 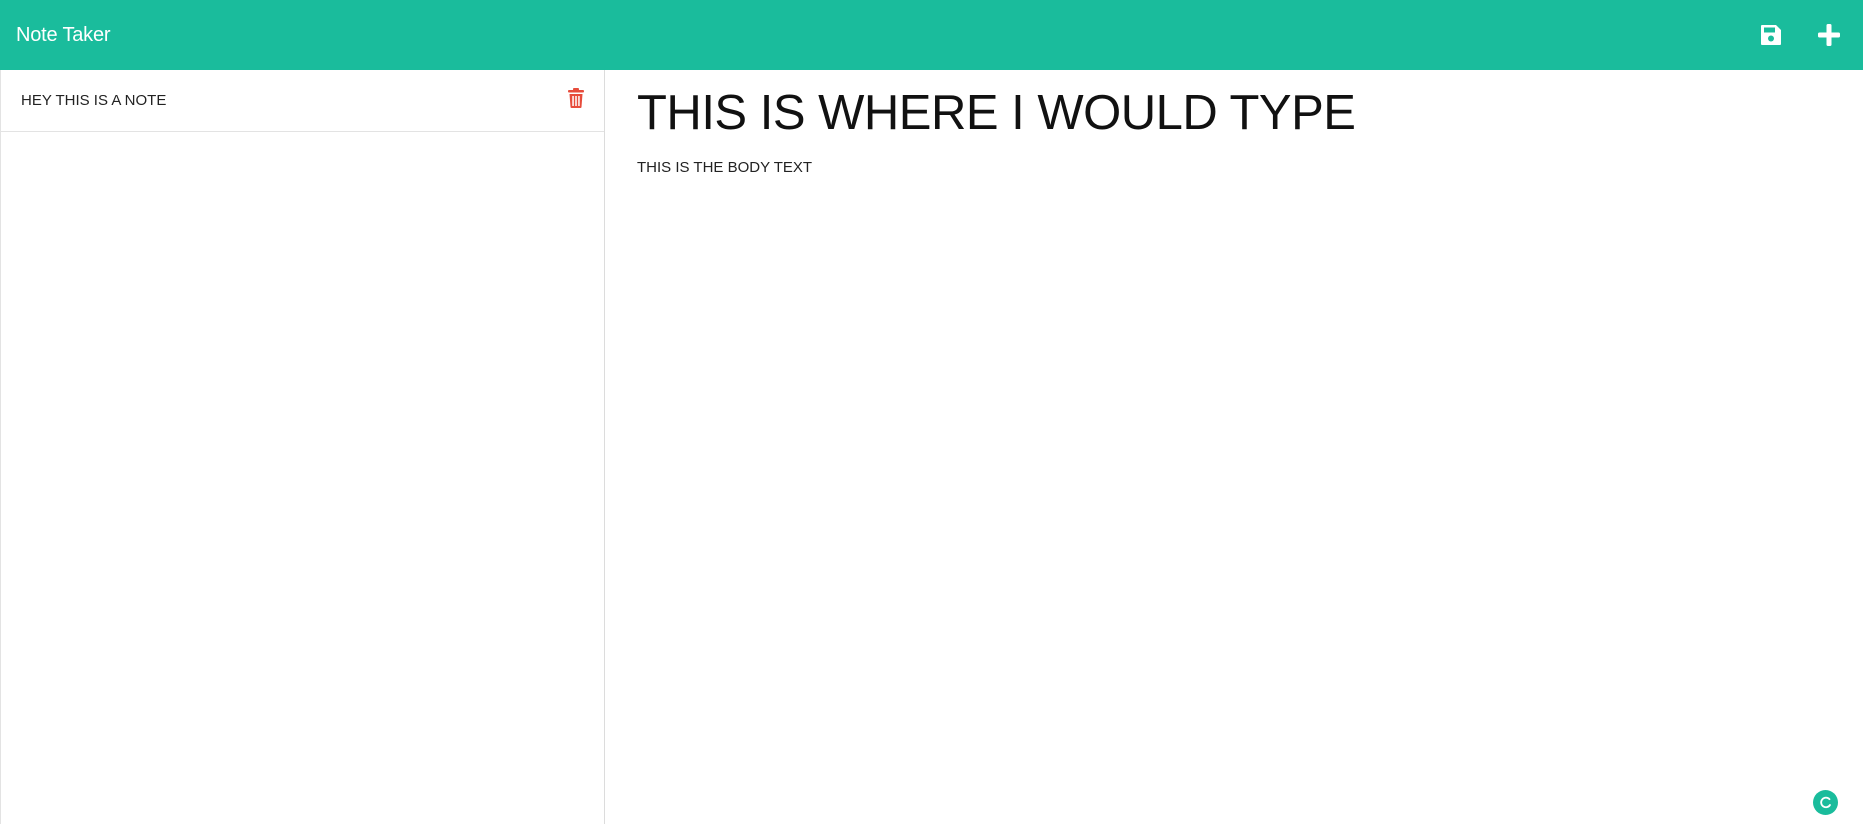 What do you see at coordinates (1234, 168) in the screenshot?
I see `note-body-textarea: THIS IS THE BODY TEXT` at bounding box center [1234, 168].